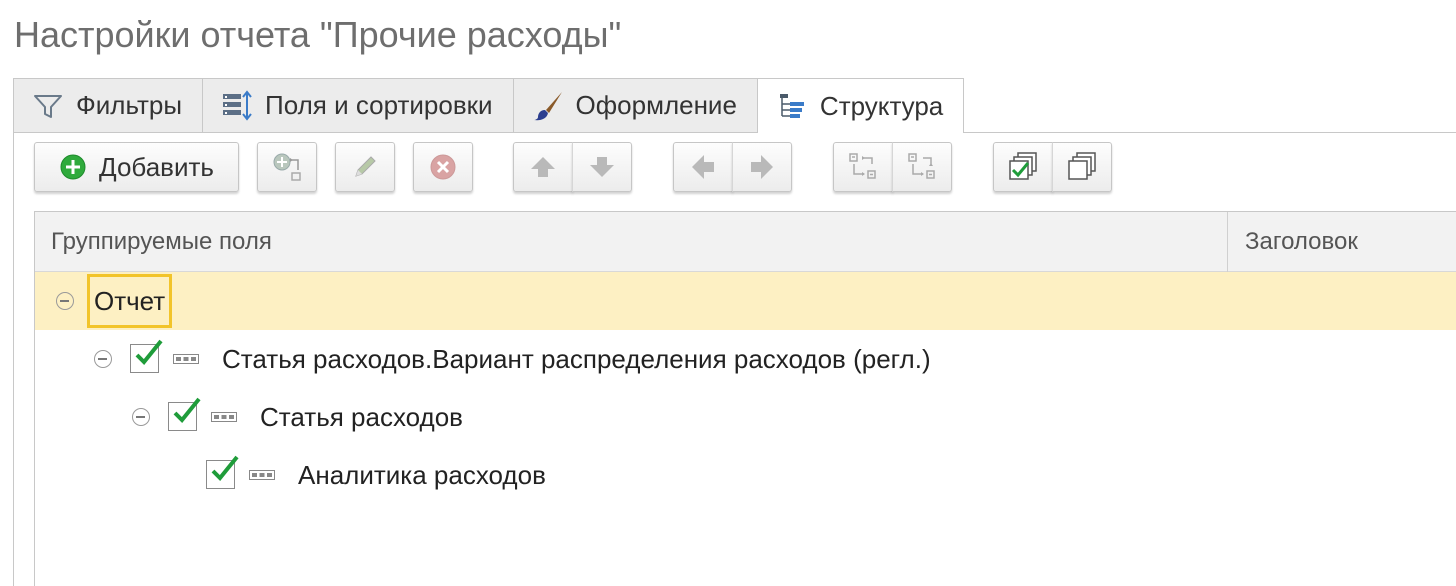  What do you see at coordinates (13, 359) in the screenshot?
I see `panel-border` at bounding box center [13, 359].